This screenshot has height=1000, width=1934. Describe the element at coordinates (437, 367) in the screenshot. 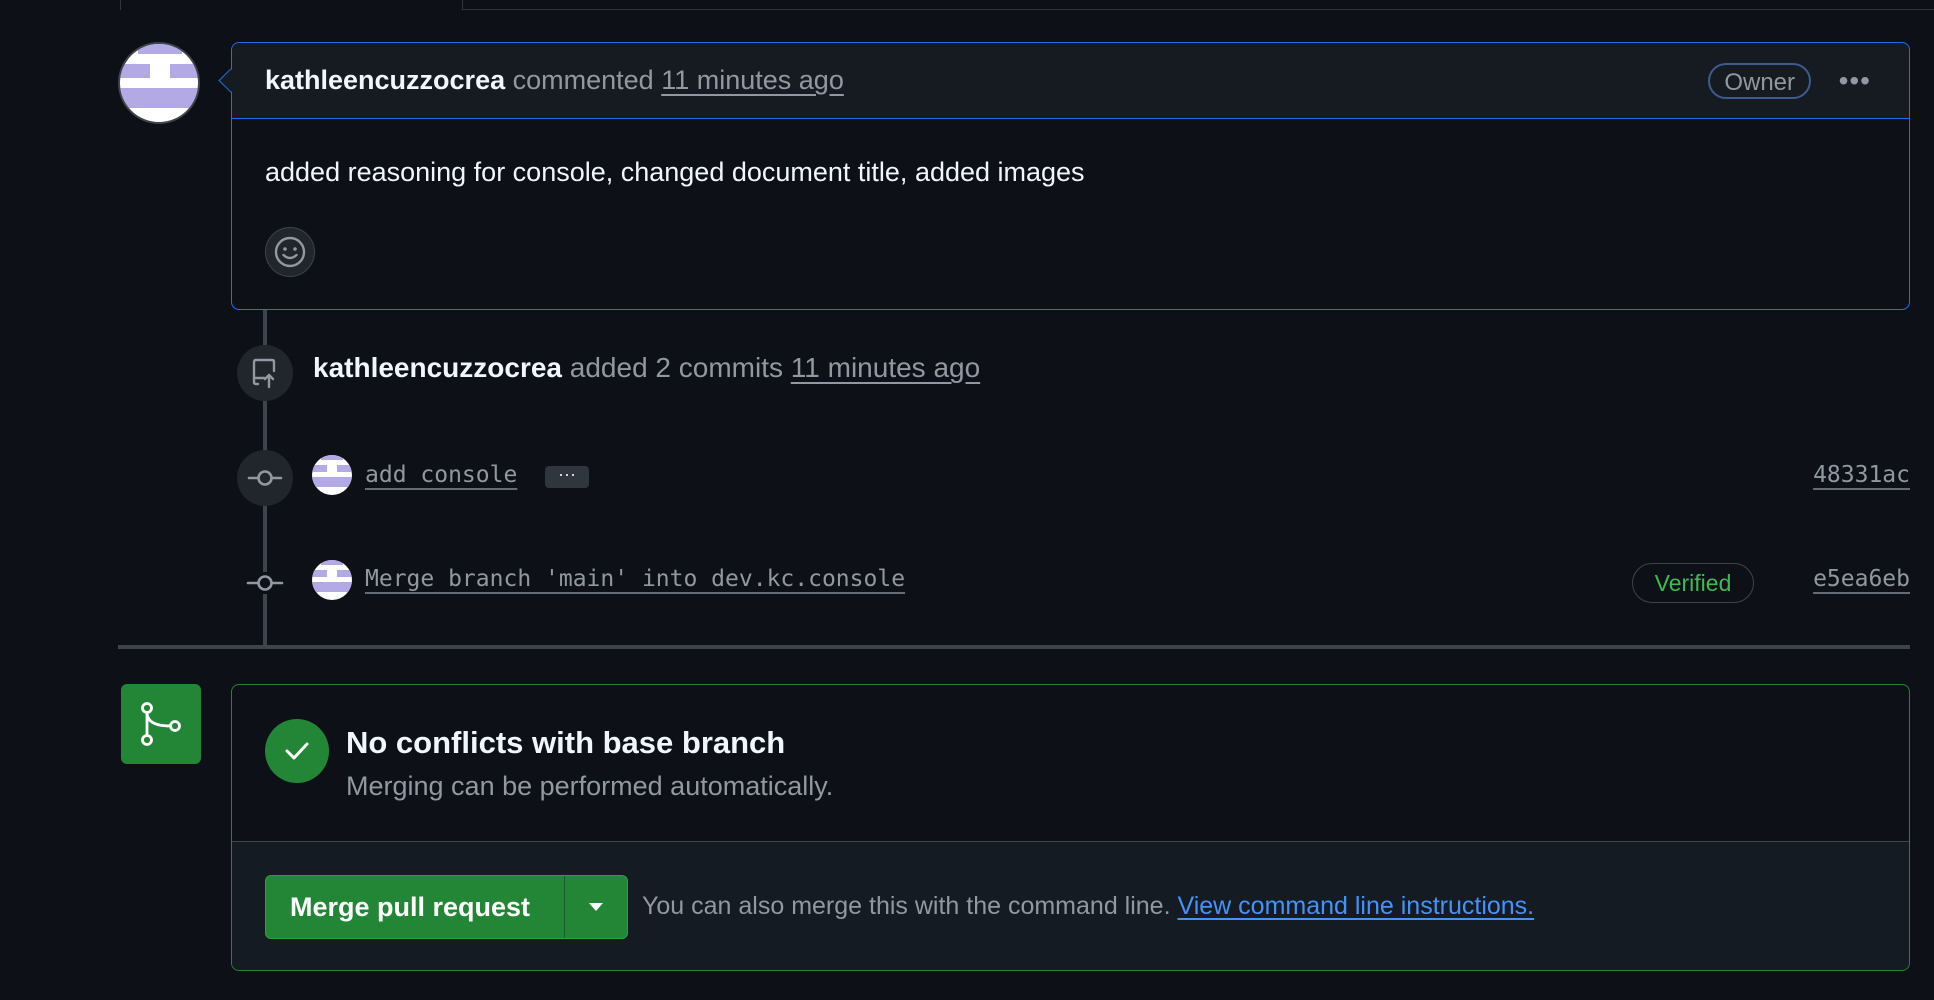

I see `event-author: kathleencuzzocrea` at that location.